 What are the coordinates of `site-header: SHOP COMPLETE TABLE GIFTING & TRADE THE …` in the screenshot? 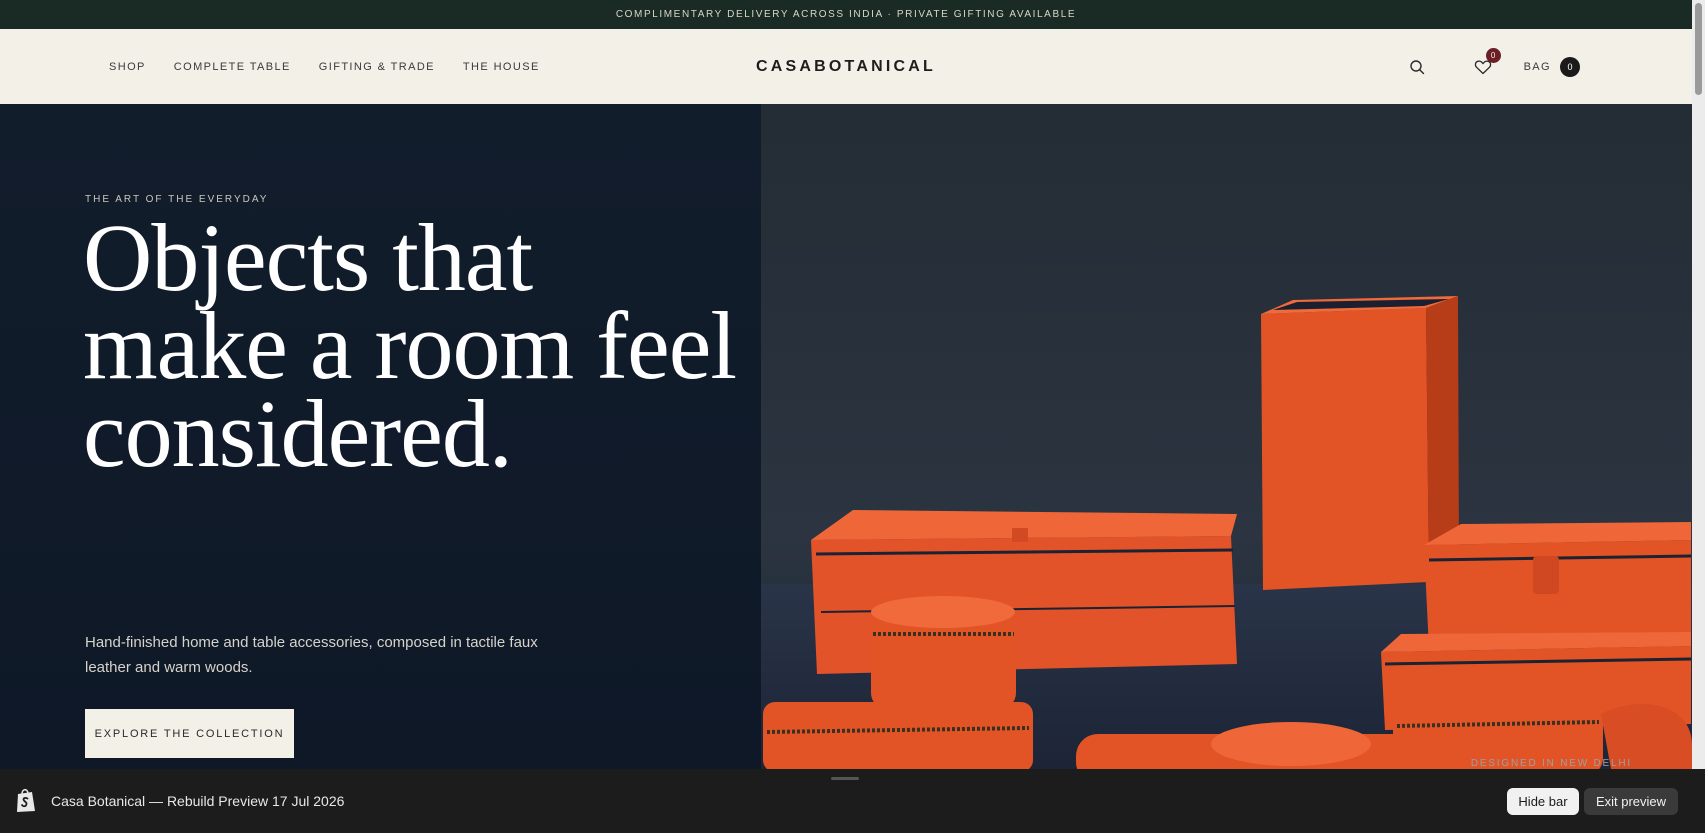 It's located at (846, 66).